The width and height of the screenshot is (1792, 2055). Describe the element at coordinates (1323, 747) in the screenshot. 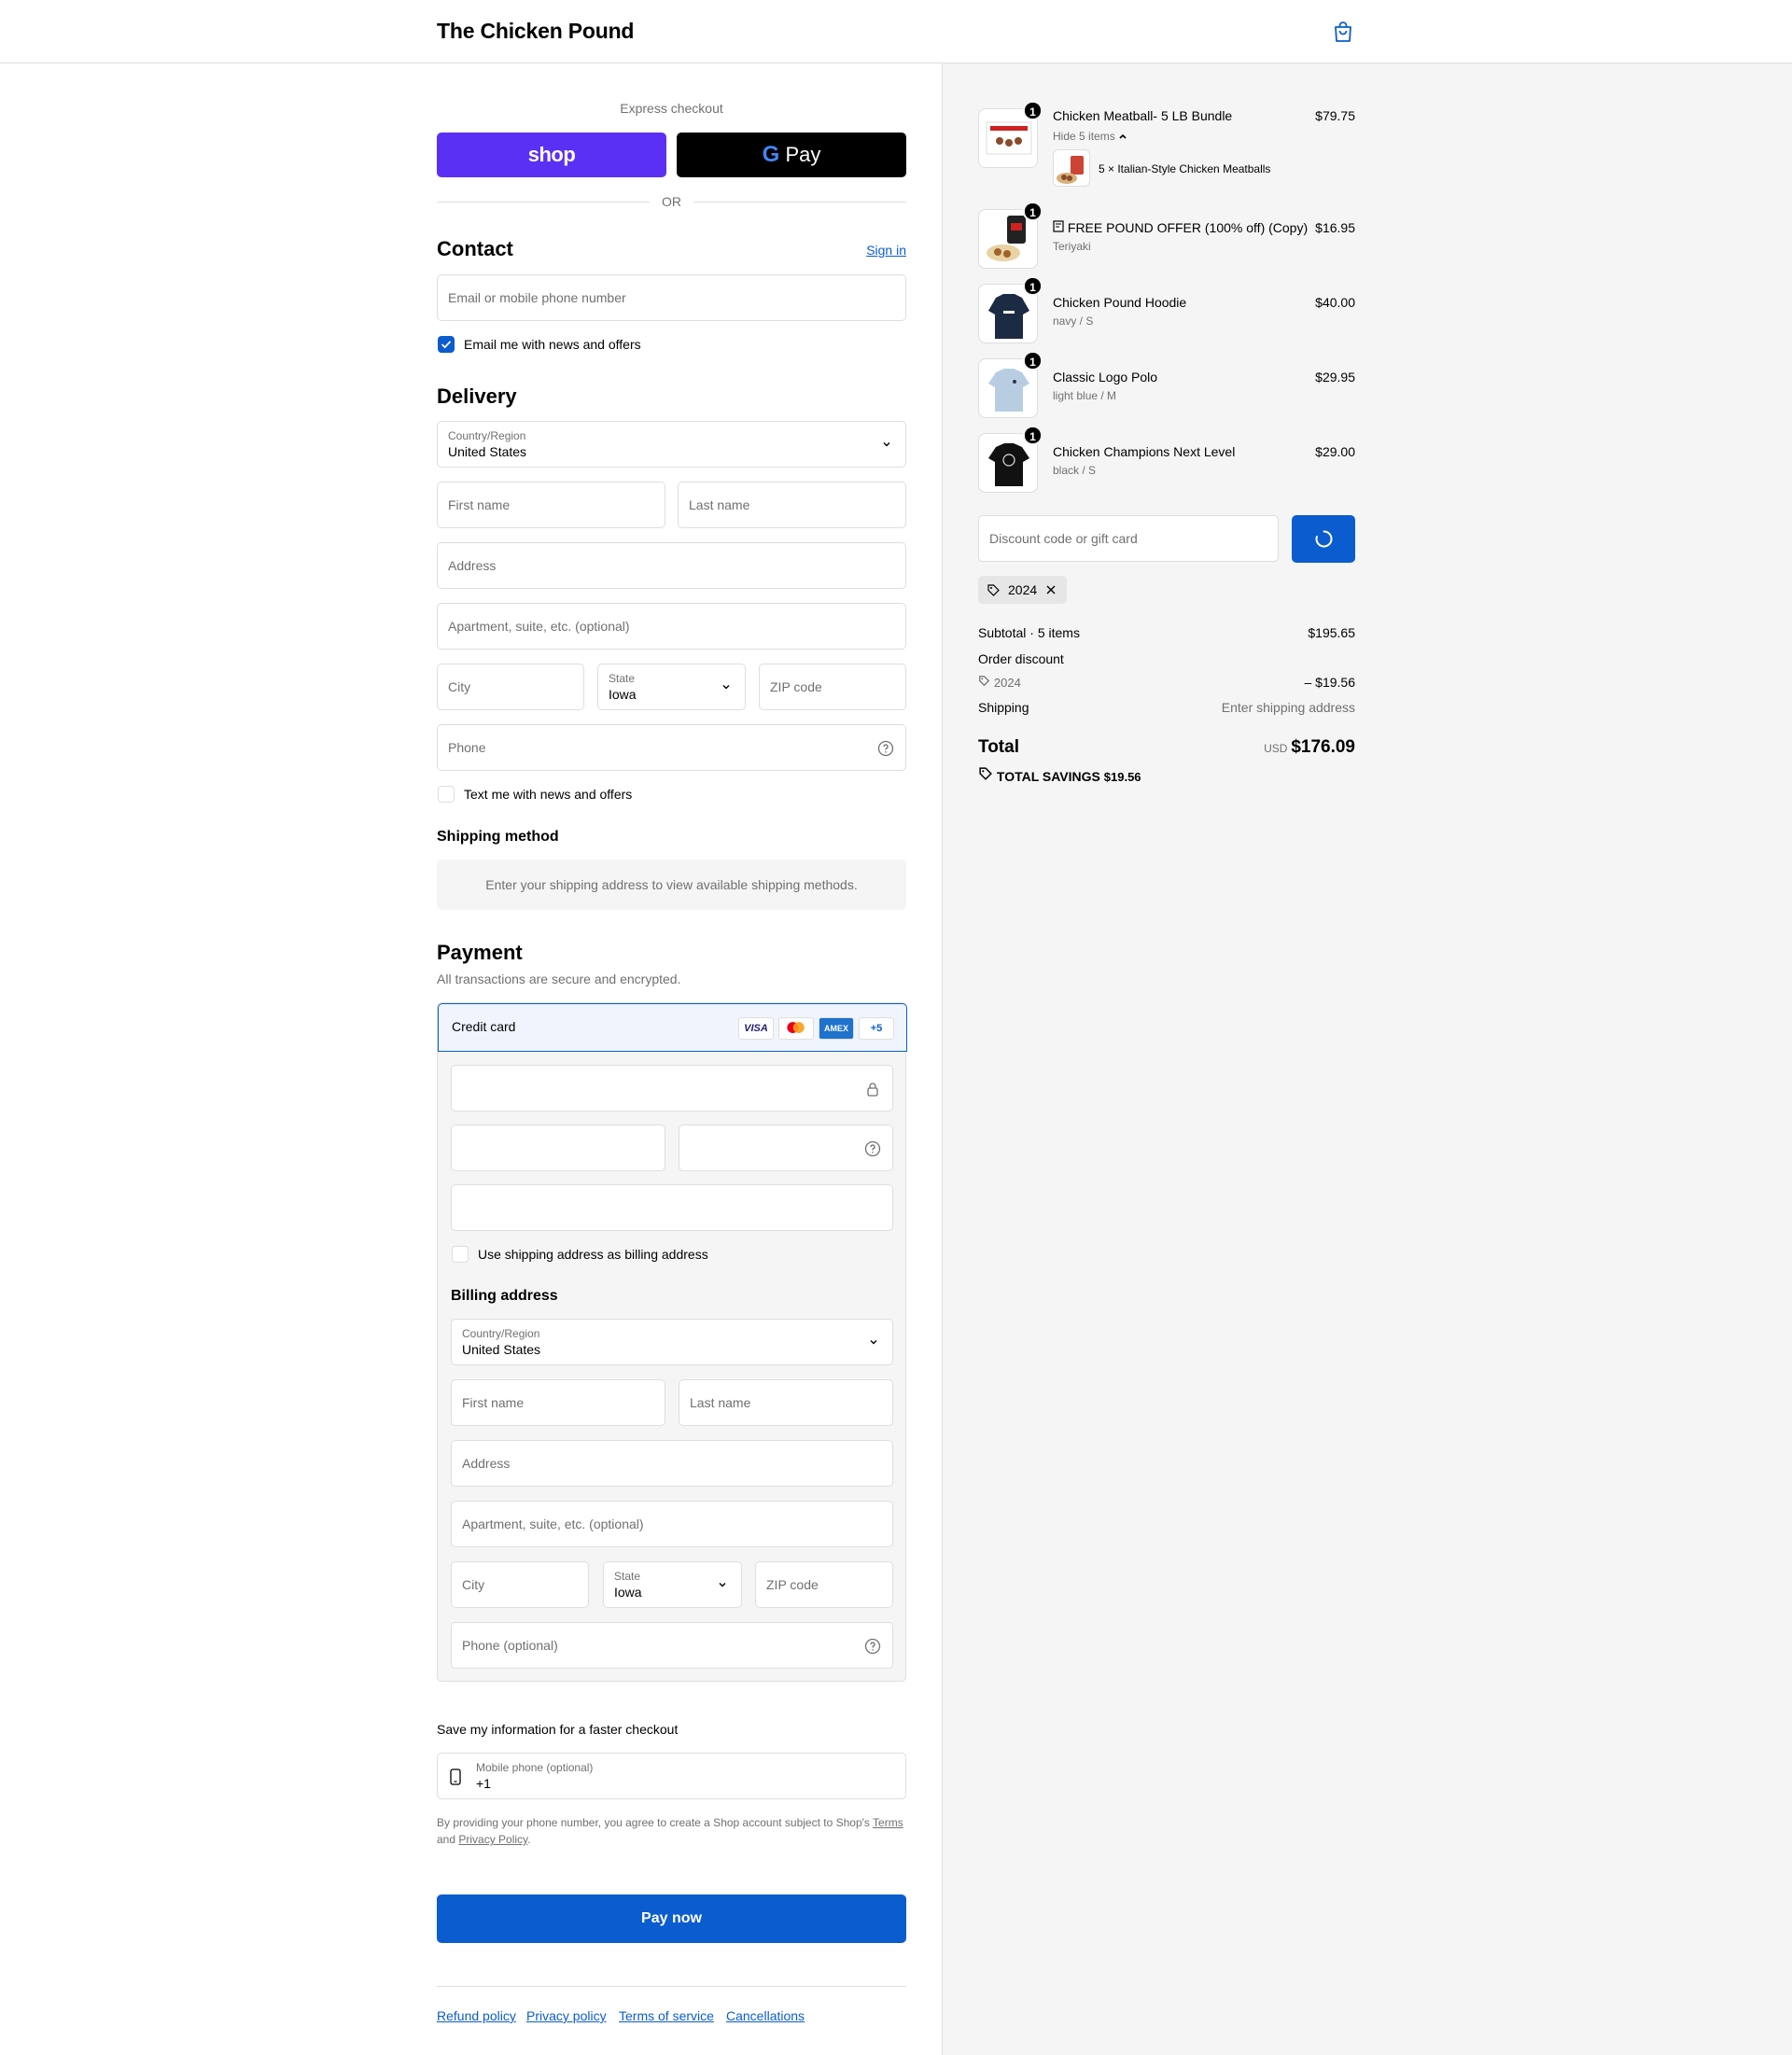

I see `total-value: $176.09` at that location.